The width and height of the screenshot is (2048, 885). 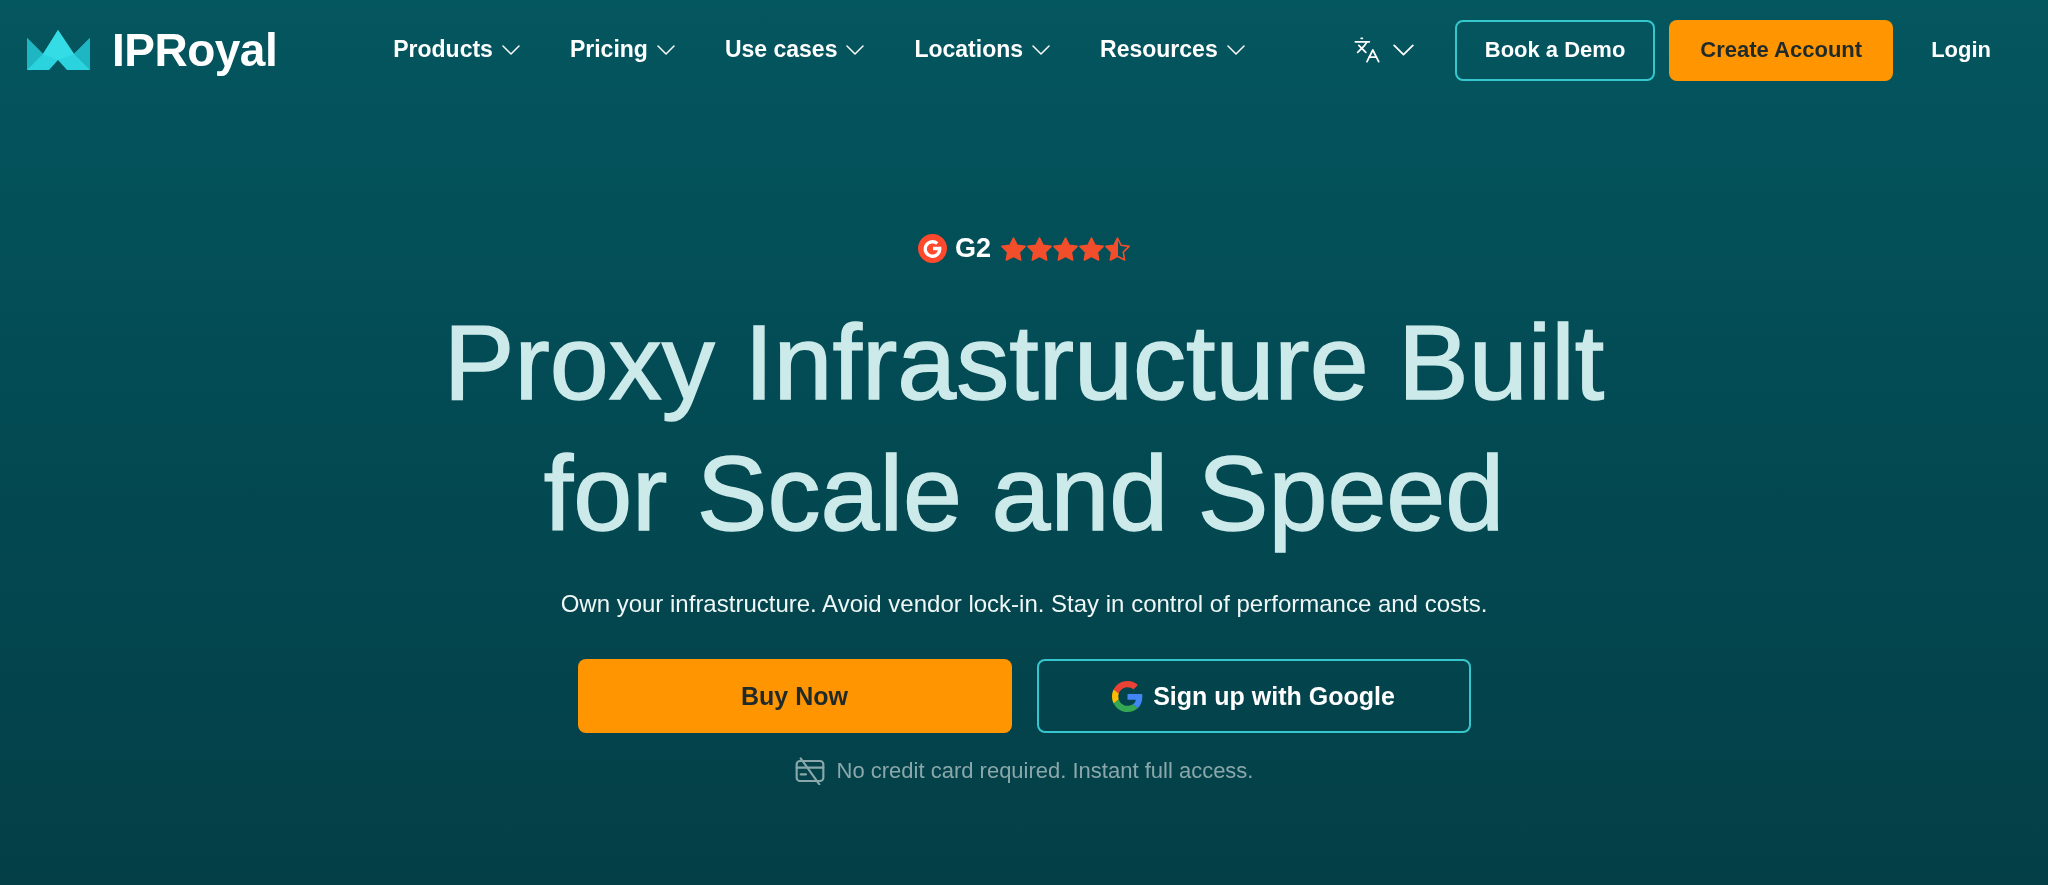 What do you see at coordinates (1117, 248) in the screenshot?
I see `half-star-icon` at bounding box center [1117, 248].